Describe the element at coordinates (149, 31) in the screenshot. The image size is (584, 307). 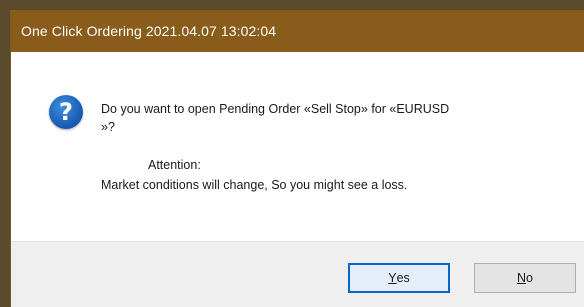
I see `window-title: One Click Ordering 2021.04.07 13:02:04` at that location.